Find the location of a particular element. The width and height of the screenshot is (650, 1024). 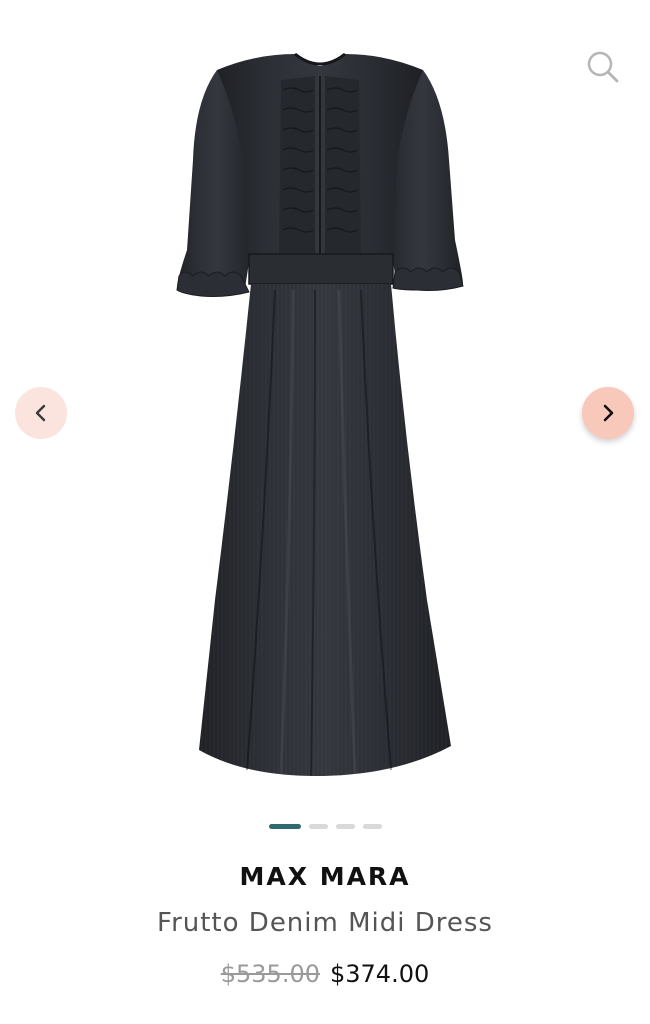

next-image-button is located at coordinates (608, 413).